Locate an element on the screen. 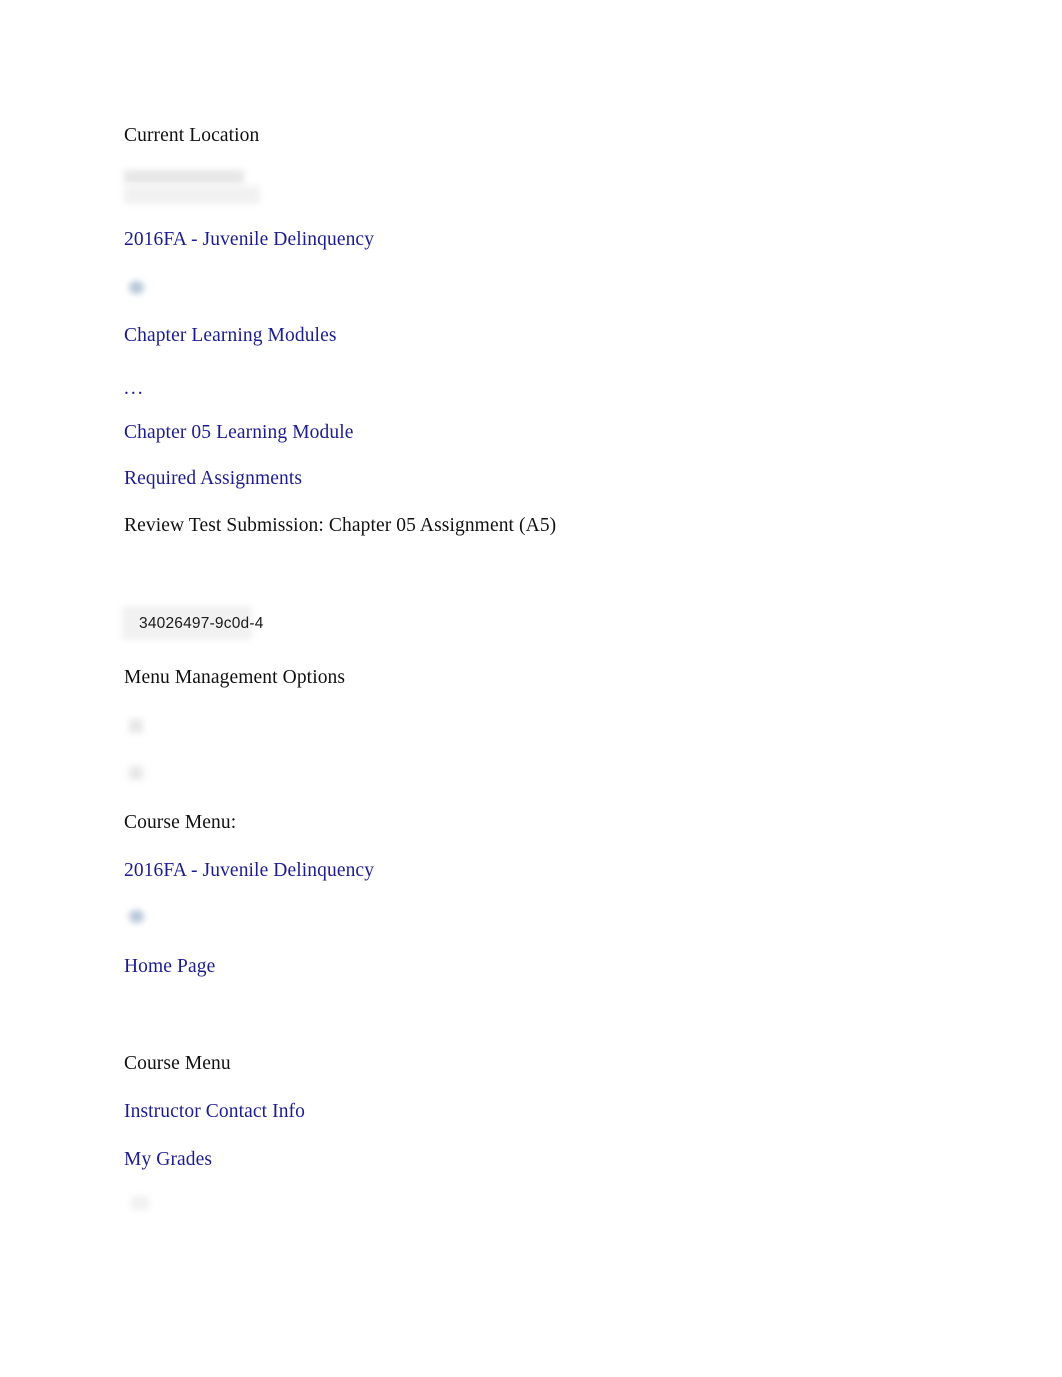 The width and height of the screenshot is (1062, 1377). course-menu-item-my-grades: My Grades is located at coordinates (168, 1160).